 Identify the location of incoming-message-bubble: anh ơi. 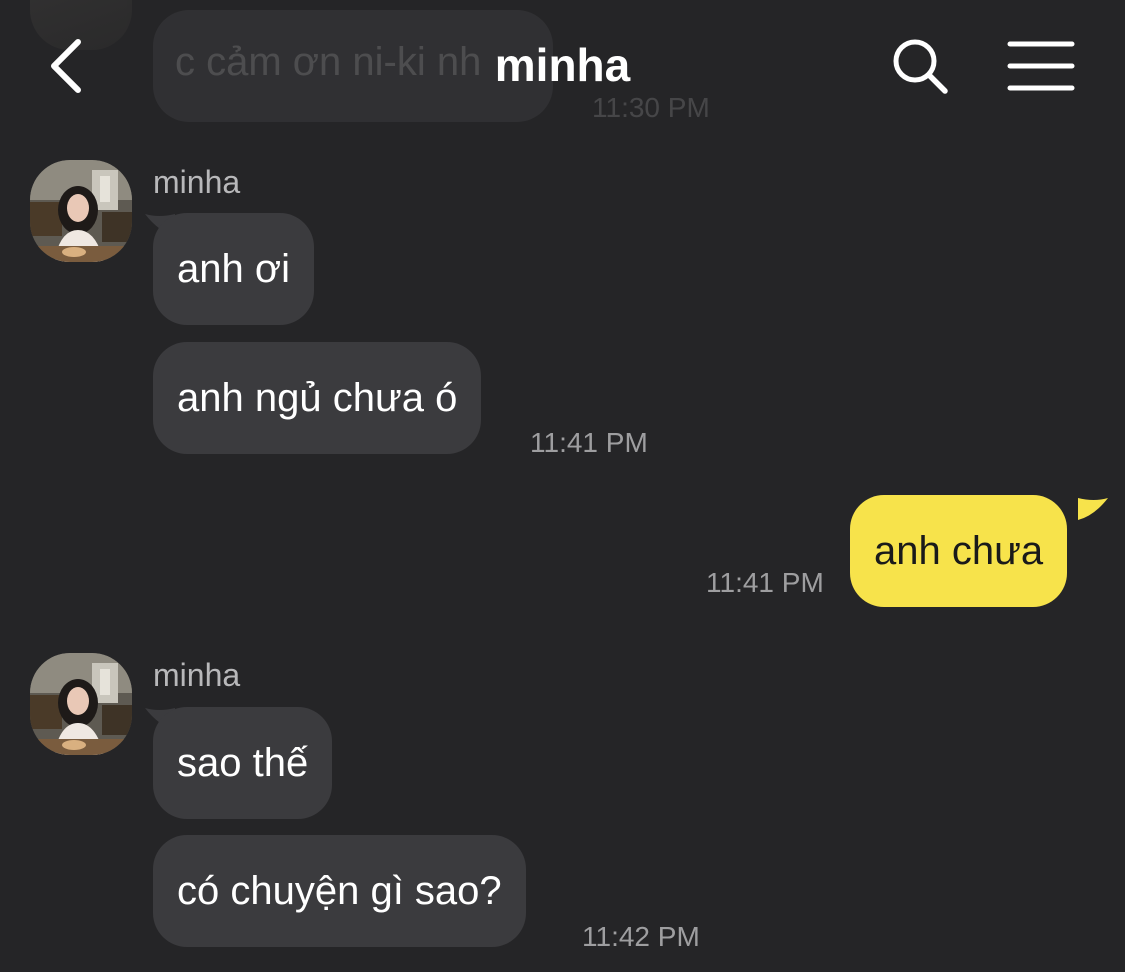
(233, 269).